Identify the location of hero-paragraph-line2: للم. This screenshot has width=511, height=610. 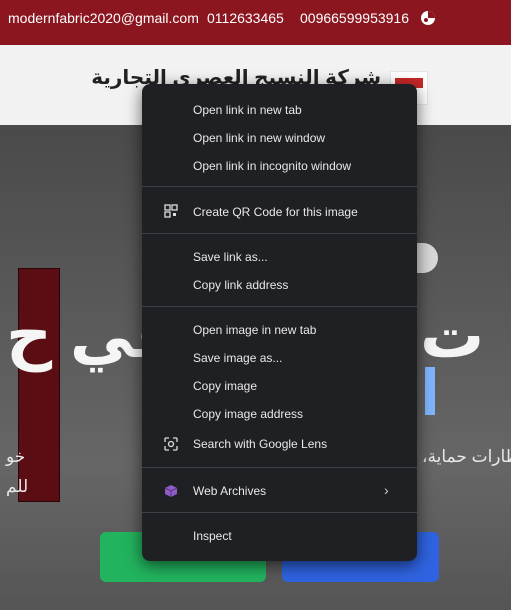
(17, 486).